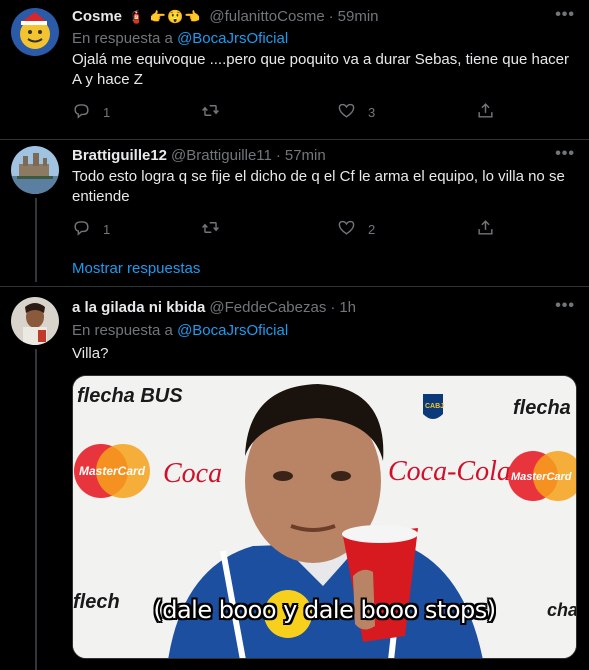 The width and height of the screenshot is (589, 670). What do you see at coordinates (36, 270) in the screenshot?
I see `thread-continuation-dots` at bounding box center [36, 270].